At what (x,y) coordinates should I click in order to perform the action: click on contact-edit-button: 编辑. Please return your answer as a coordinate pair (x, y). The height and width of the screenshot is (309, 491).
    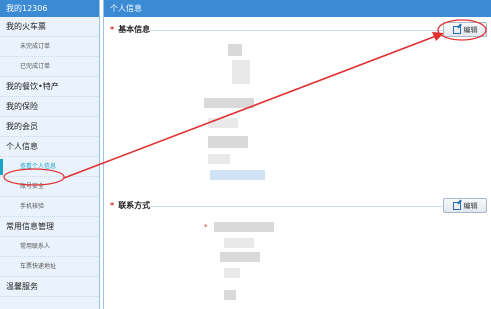
    Looking at the image, I should click on (465, 205).